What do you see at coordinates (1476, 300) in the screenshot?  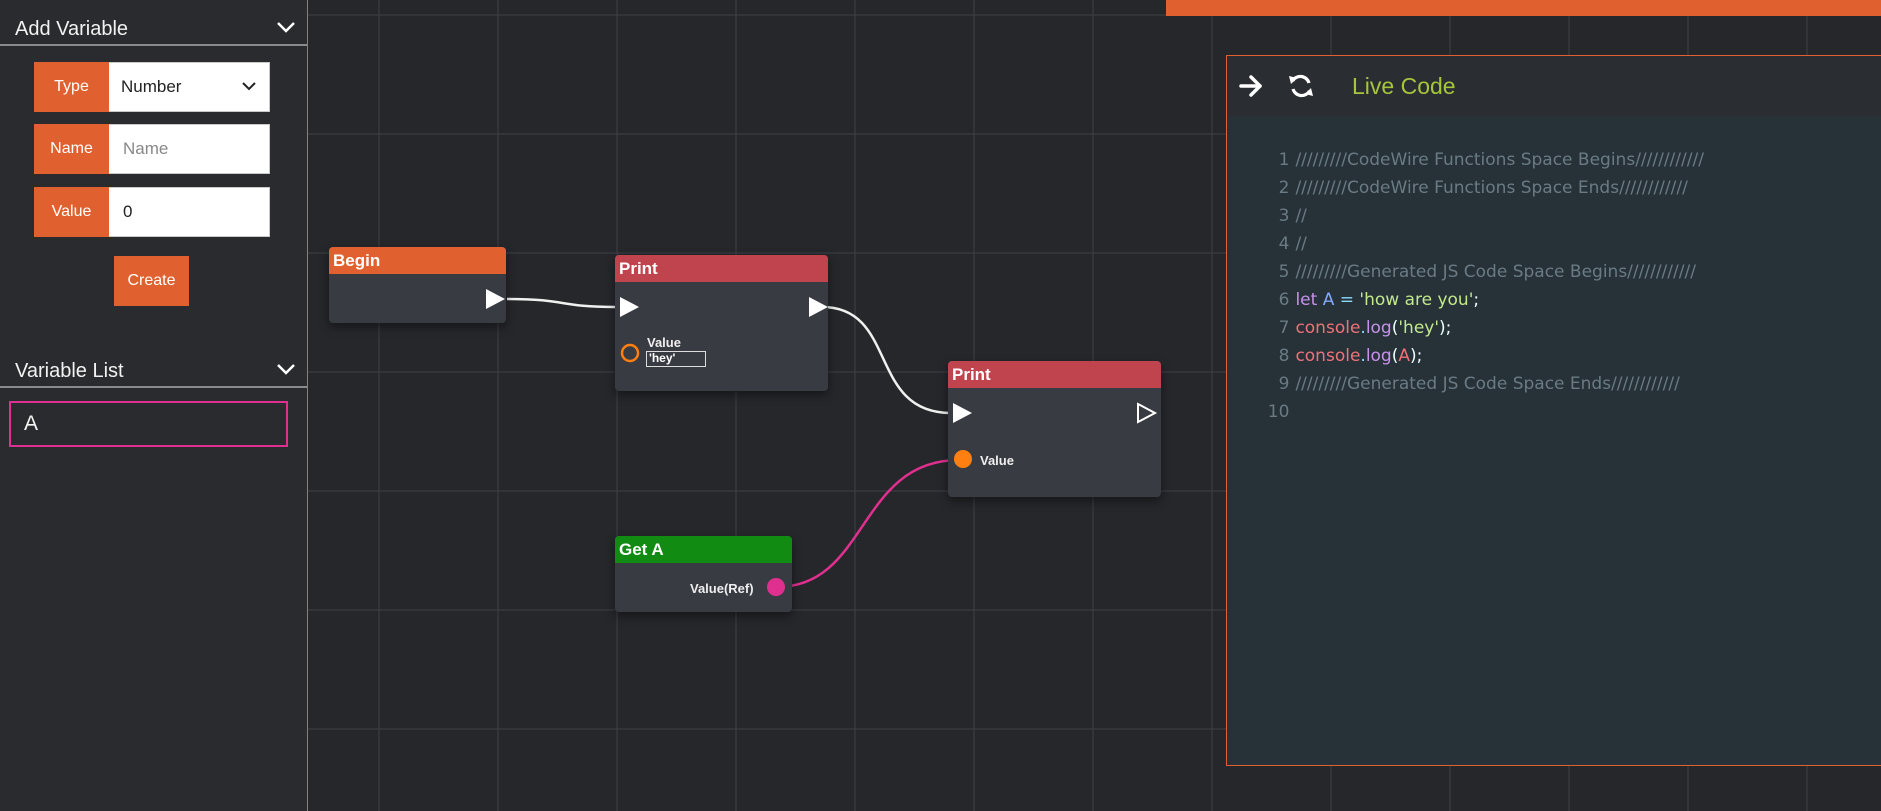 I see `code-punctuation: ;` at bounding box center [1476, 300].